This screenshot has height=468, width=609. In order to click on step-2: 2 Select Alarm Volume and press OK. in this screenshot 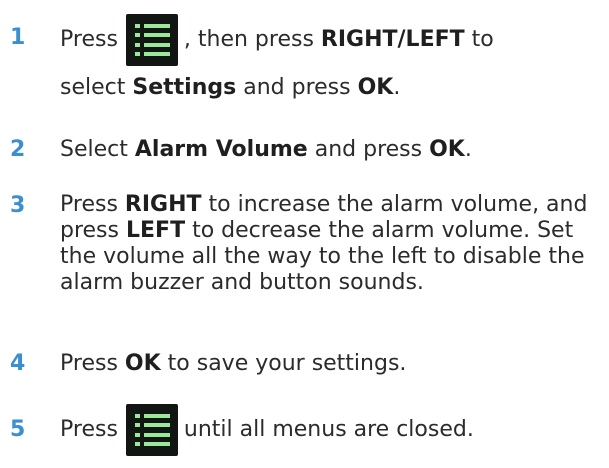, I will do `click(304, 151)`.